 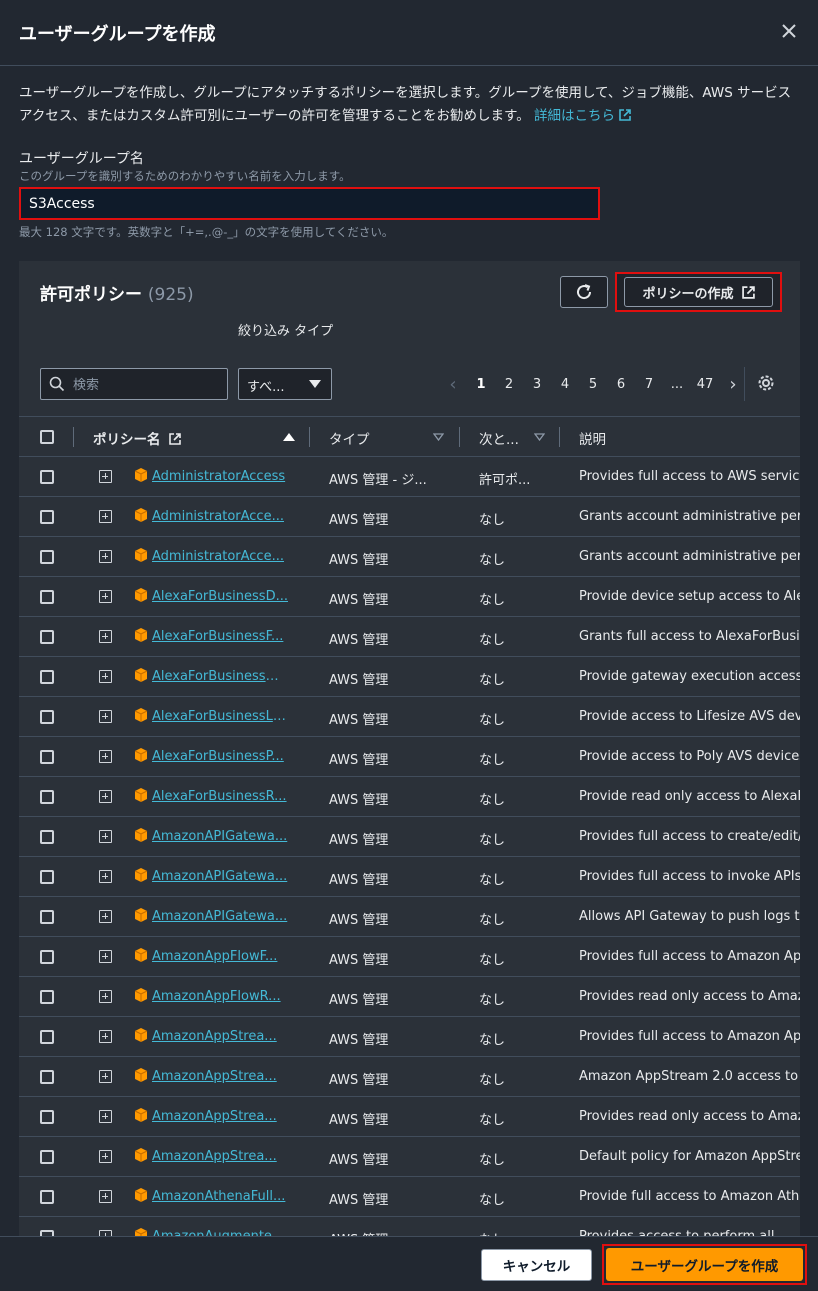 What do you see at coordinates (582, 116) in the screenshot?
I see `learn-more-link: 詳細はこちら` at bounding box center [582, 116].